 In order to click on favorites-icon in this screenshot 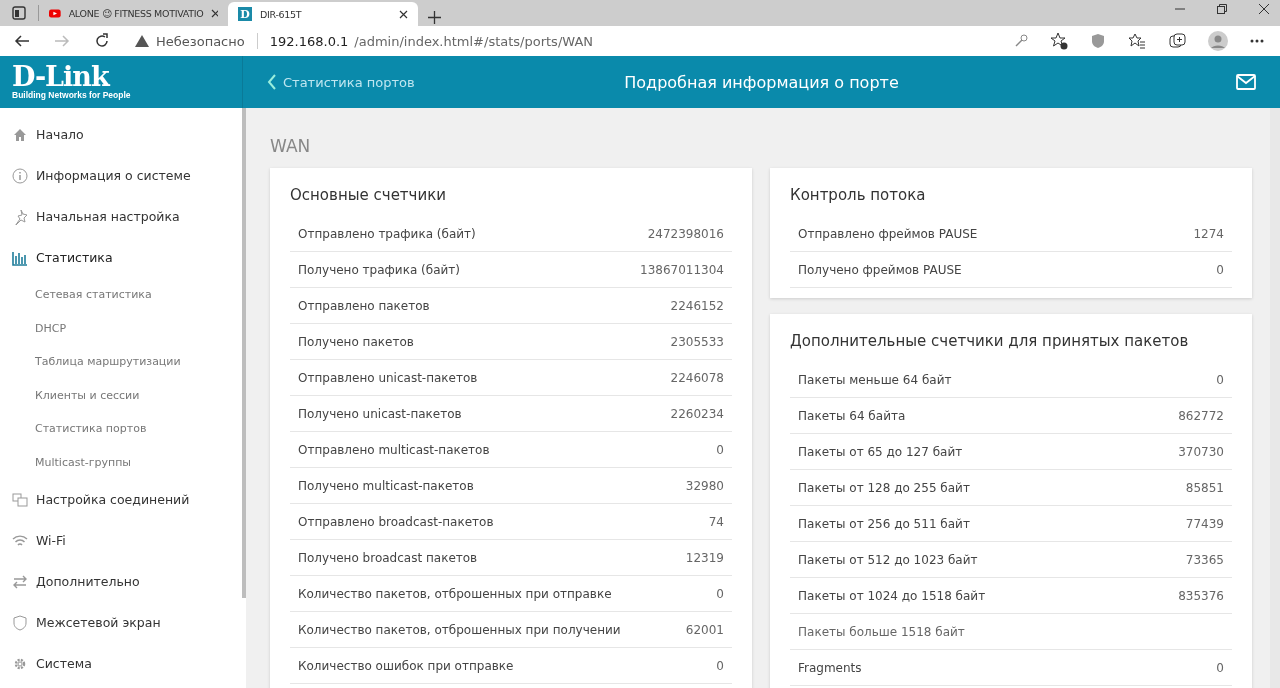, I will do `click(1137, 41)`.